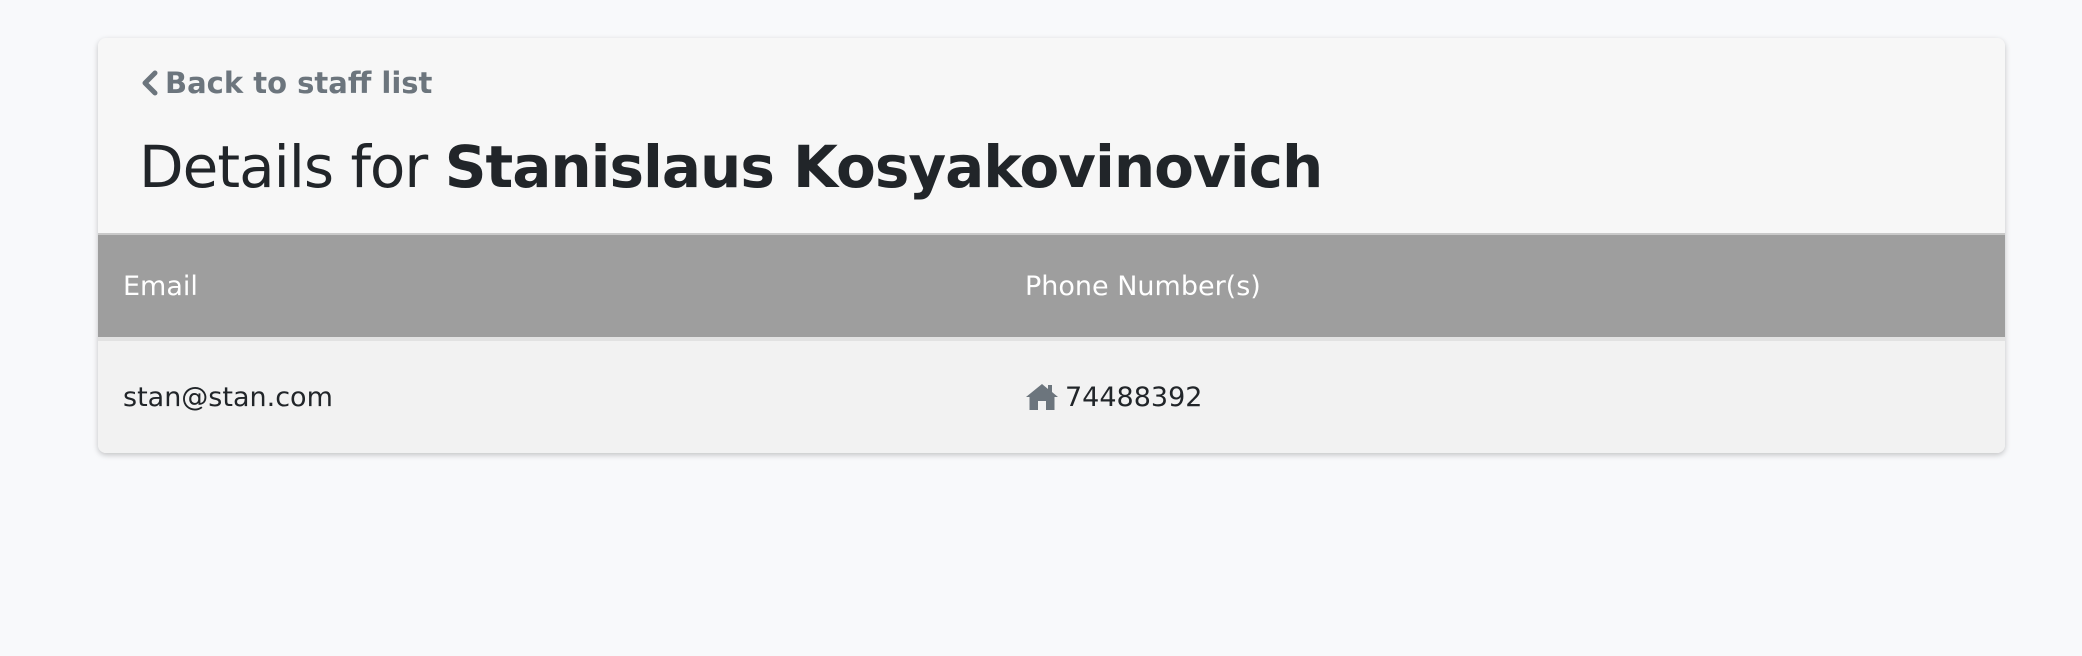 Image resolution: width=2082 pixels, height=656 pixels. What do you see at coordinates (884, 167) in the screenshot?
I see `staff-name: Stanislaus Kosyakovinovich` at bounding box center [884, 167].